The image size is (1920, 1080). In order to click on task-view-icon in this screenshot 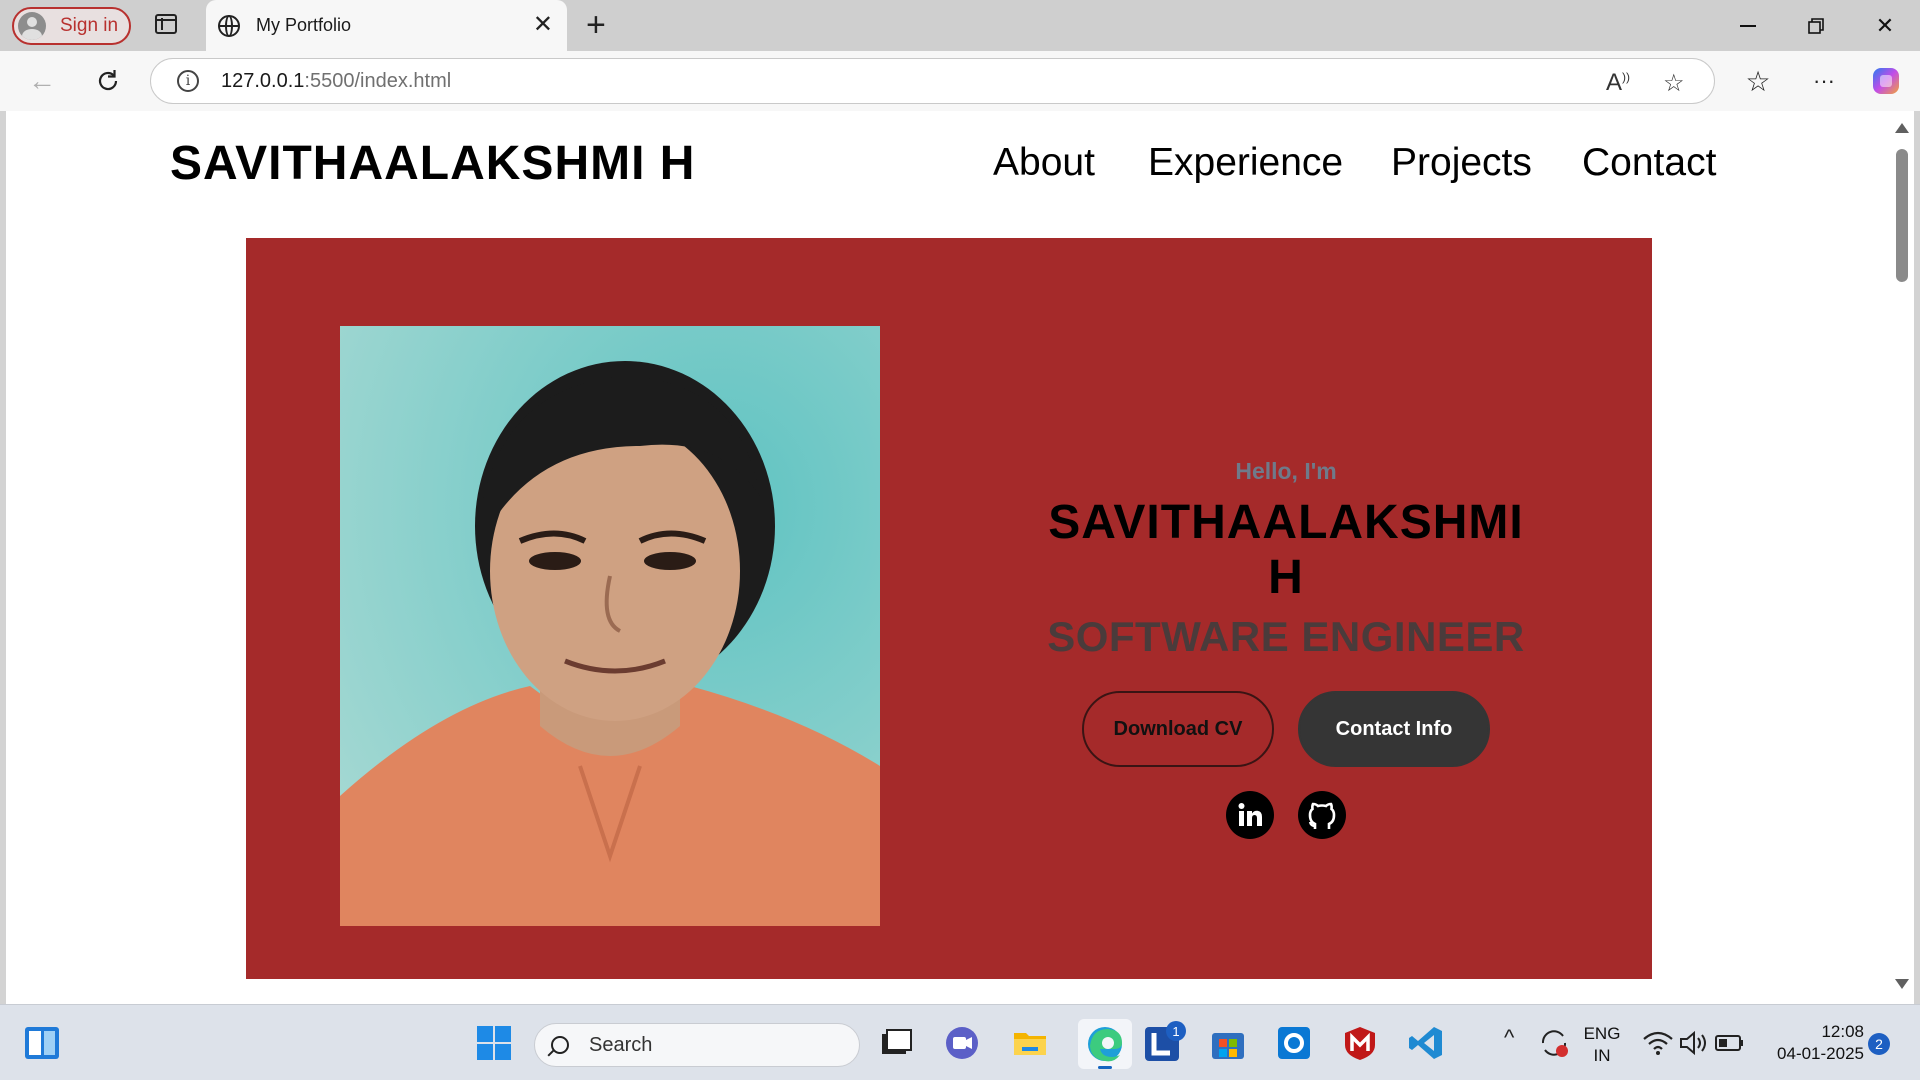, I will do `click(896, 1043)`.